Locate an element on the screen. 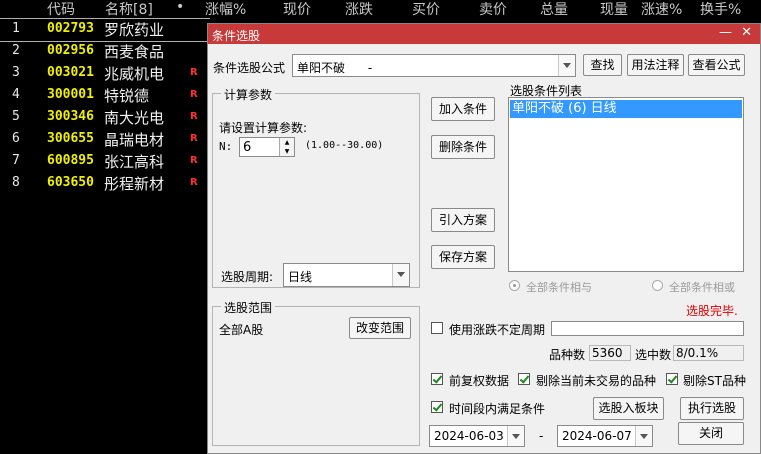  change-range-button: 改变范围 is located at coordinates (380, 328).